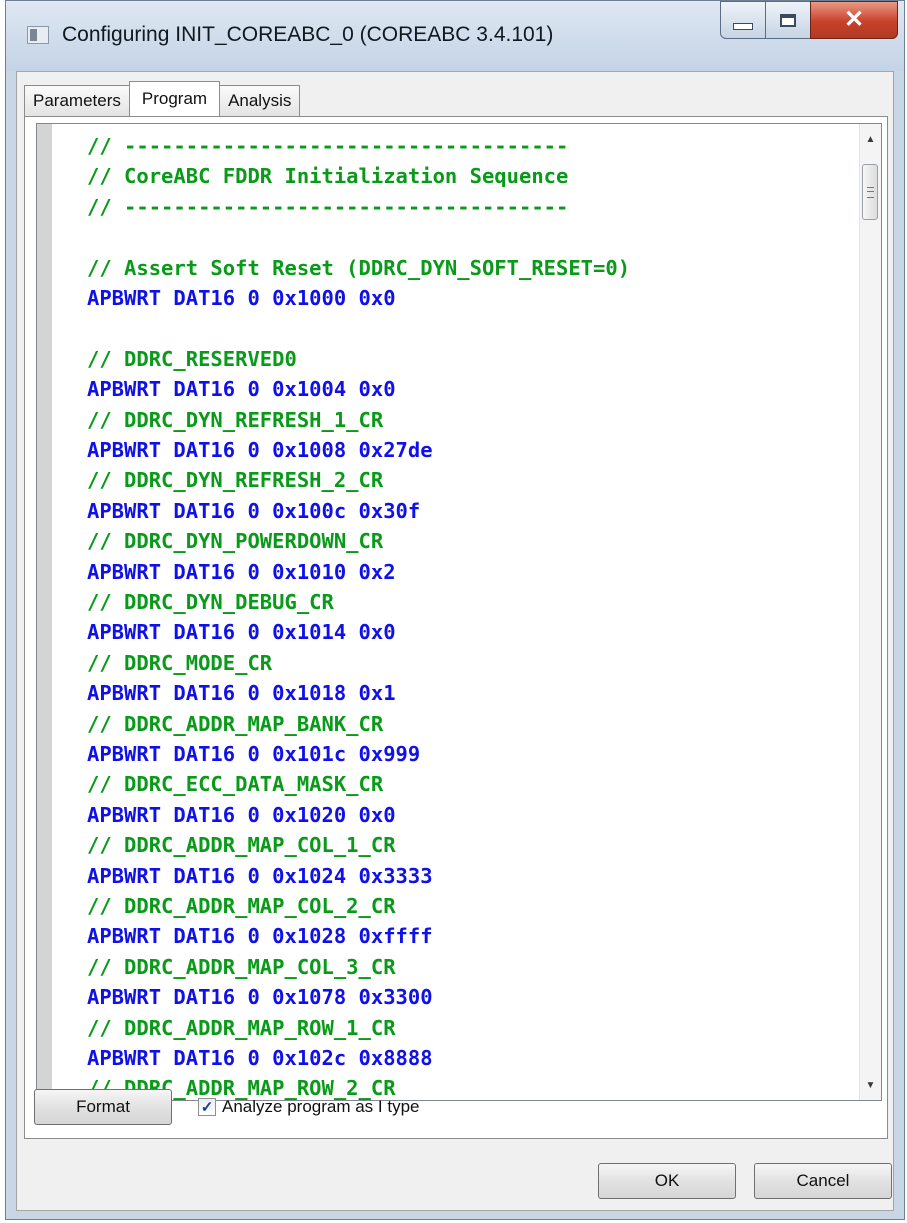  What do you see at coordinates (260, 997) in the screenshot?
I see `code-line-instruction: APBWRT DAT16 0 0x1078 0x3300` at bounding box center [260, 997].